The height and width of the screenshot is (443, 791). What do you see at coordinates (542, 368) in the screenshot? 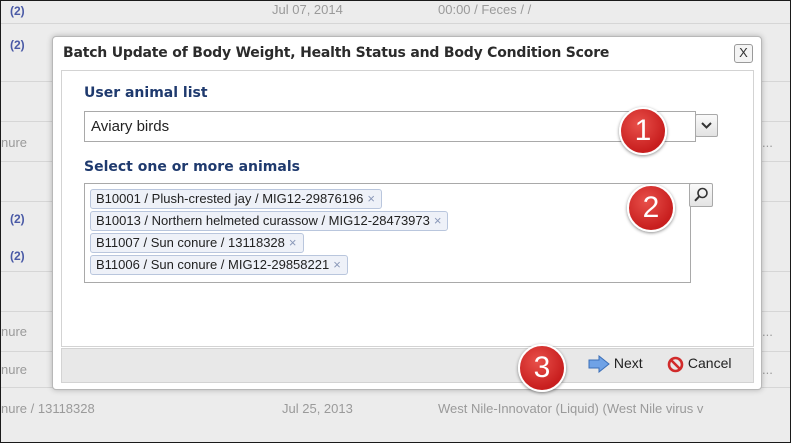
I see `callout-badge-3: 3` at bounding box center [542, 368].